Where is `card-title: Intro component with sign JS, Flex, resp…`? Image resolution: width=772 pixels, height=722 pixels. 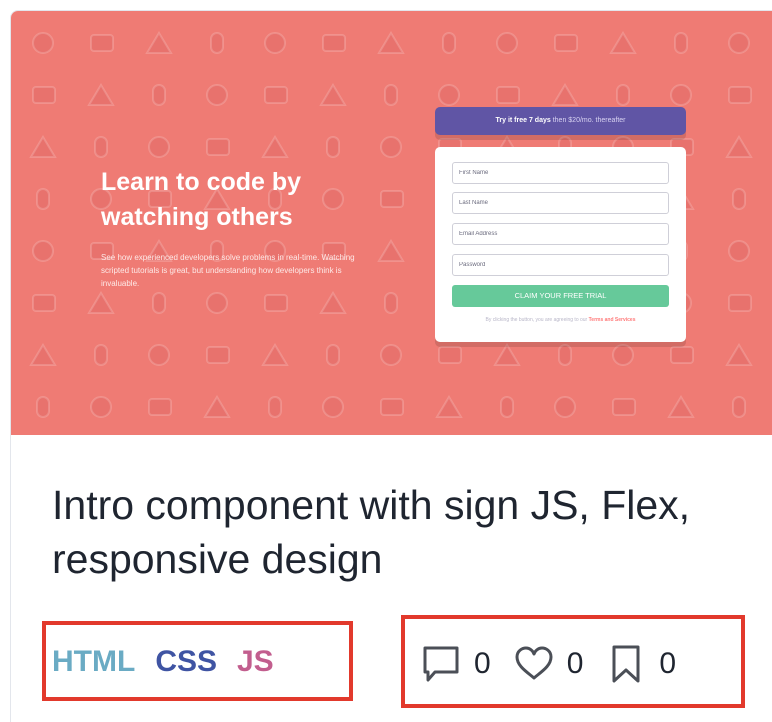 card-title: Intro component with sign JS, Flex, resp… is located at coordinates (392, 532).